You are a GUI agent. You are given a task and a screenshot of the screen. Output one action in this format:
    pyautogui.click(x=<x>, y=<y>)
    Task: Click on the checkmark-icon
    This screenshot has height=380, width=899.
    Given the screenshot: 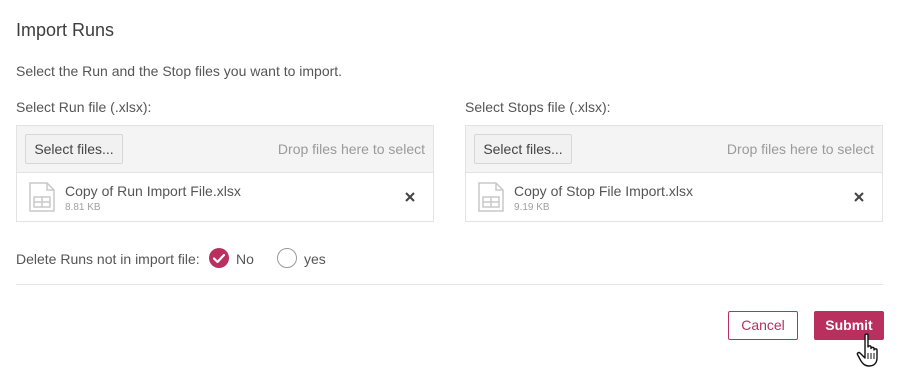 What is the action you would take?
    pyautogui.click(x=219, y=258)
    